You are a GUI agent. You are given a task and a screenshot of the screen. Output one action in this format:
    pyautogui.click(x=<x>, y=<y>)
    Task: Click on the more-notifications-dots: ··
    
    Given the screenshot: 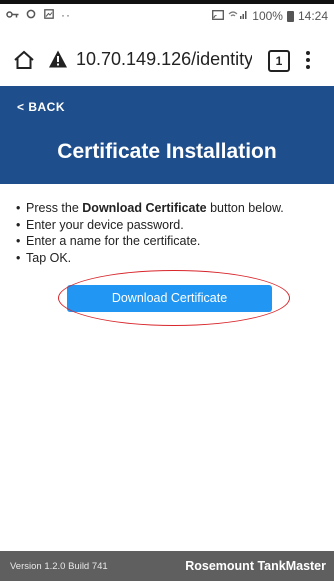 What is the action you would take?
    pyautogui.click(x=66, y=15)
    